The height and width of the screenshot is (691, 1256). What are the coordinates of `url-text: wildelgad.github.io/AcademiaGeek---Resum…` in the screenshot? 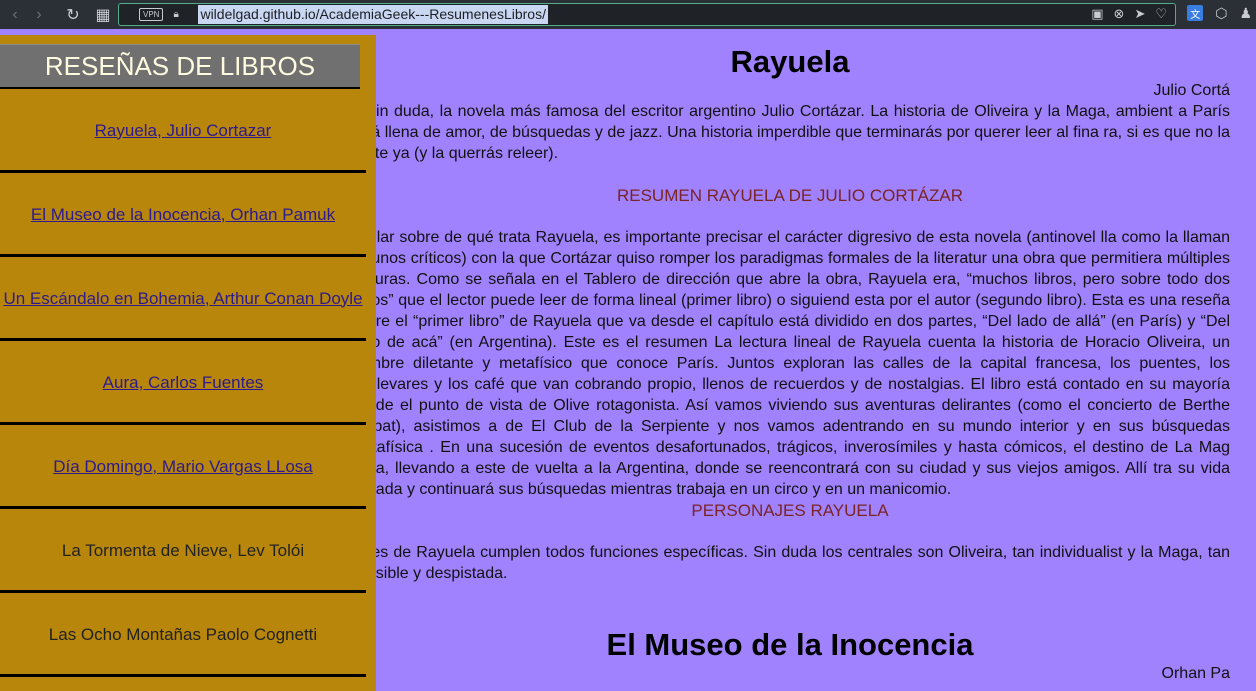 It's located at (373, 14).